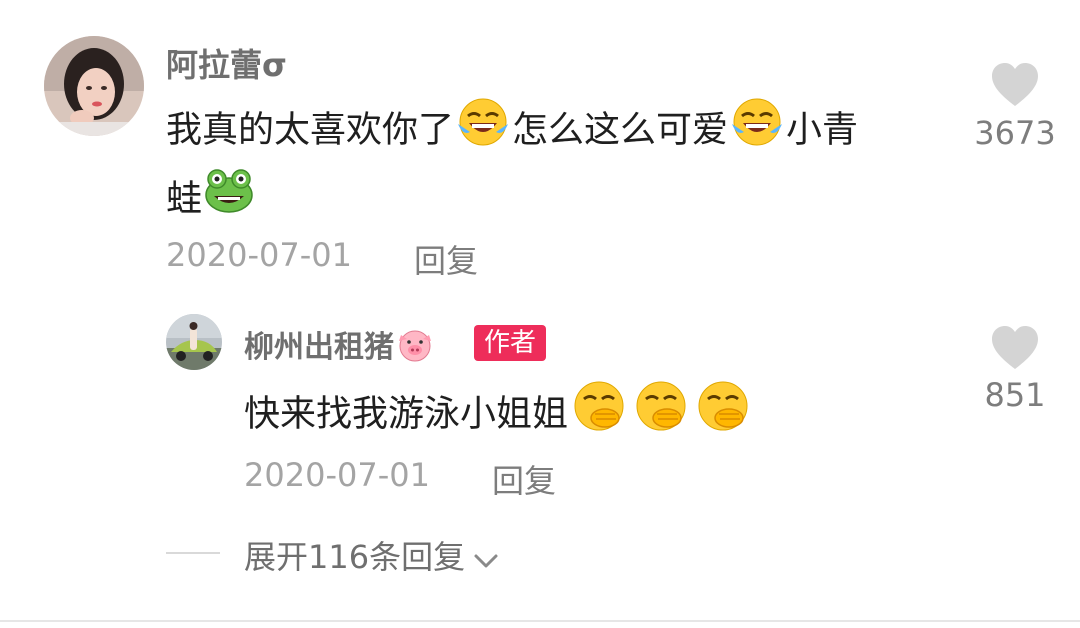 This screenshot has height=628, width=1080. What do you see at coordinates (1015, 395) in the screenshot?
I see `like-count: 851` at bounding box center [1015, 395].